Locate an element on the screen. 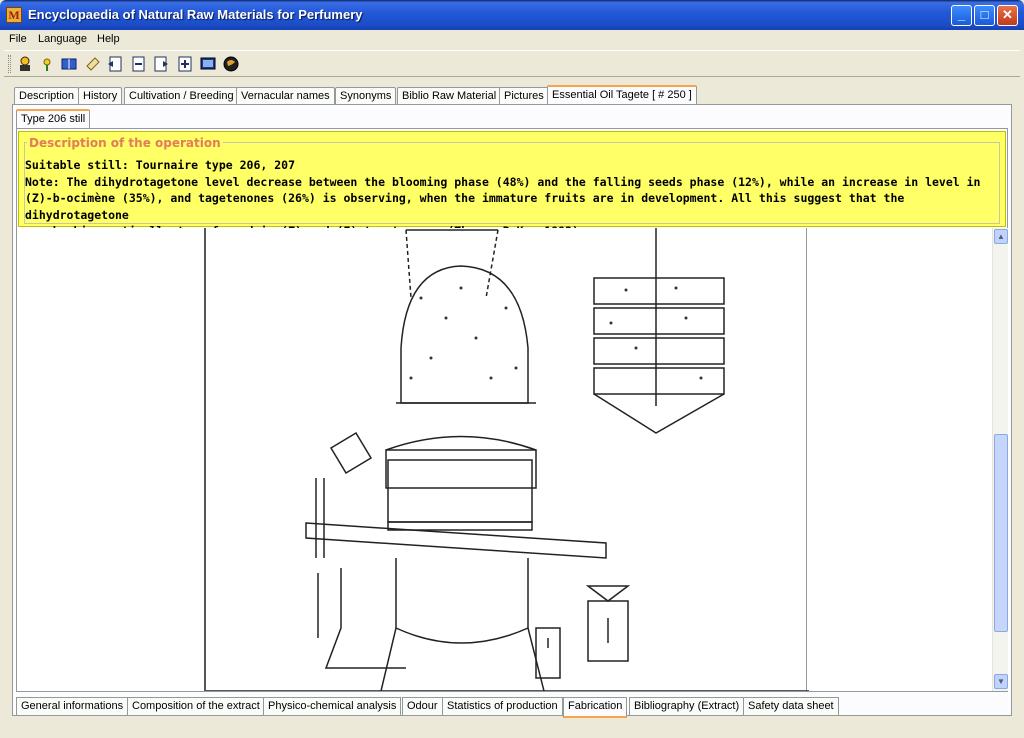  tab-statistics-of-production: Statistics of production is located at coordinates (502, 706).